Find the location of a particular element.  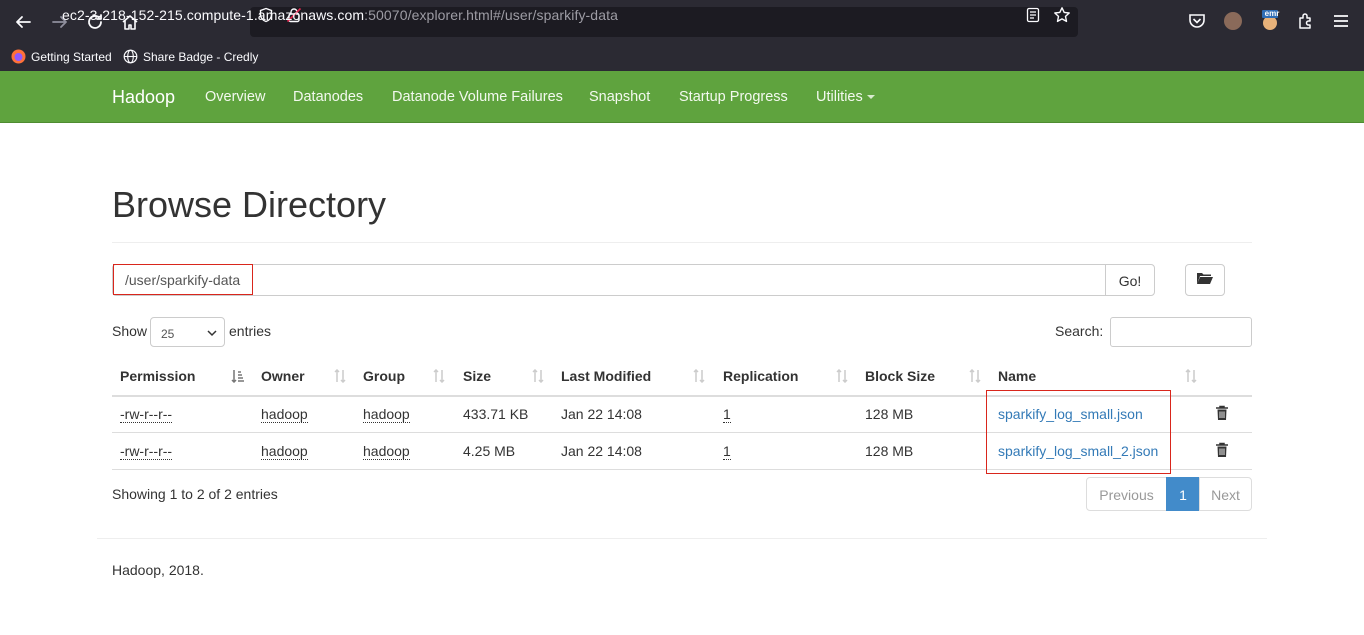

extension-badge: emr is located at coordinates (1272, 13).